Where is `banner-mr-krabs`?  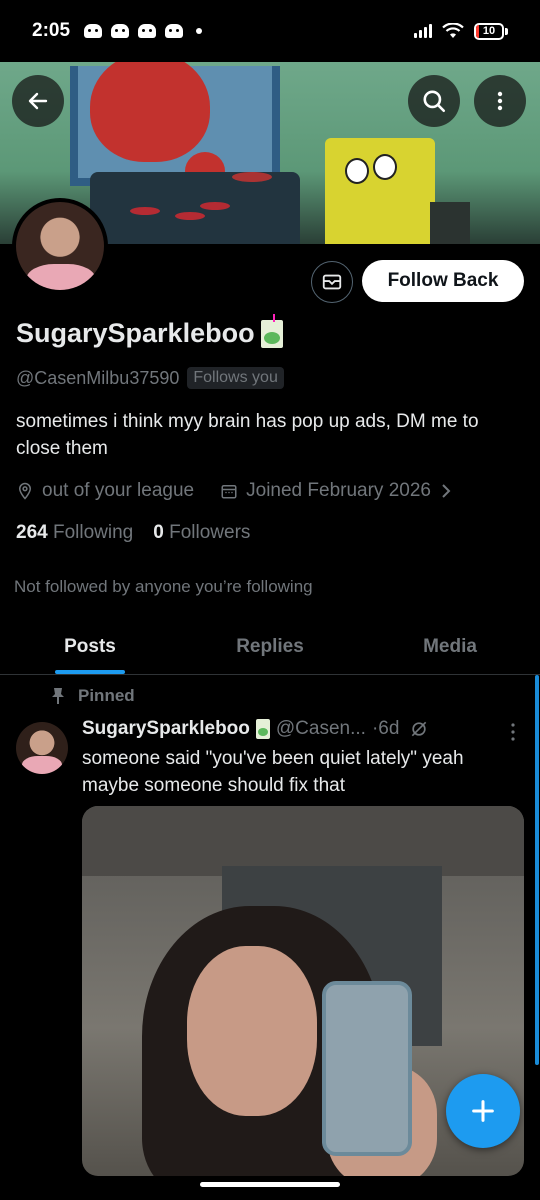
banner-mr-krabs is located at coordinates (150, 112).